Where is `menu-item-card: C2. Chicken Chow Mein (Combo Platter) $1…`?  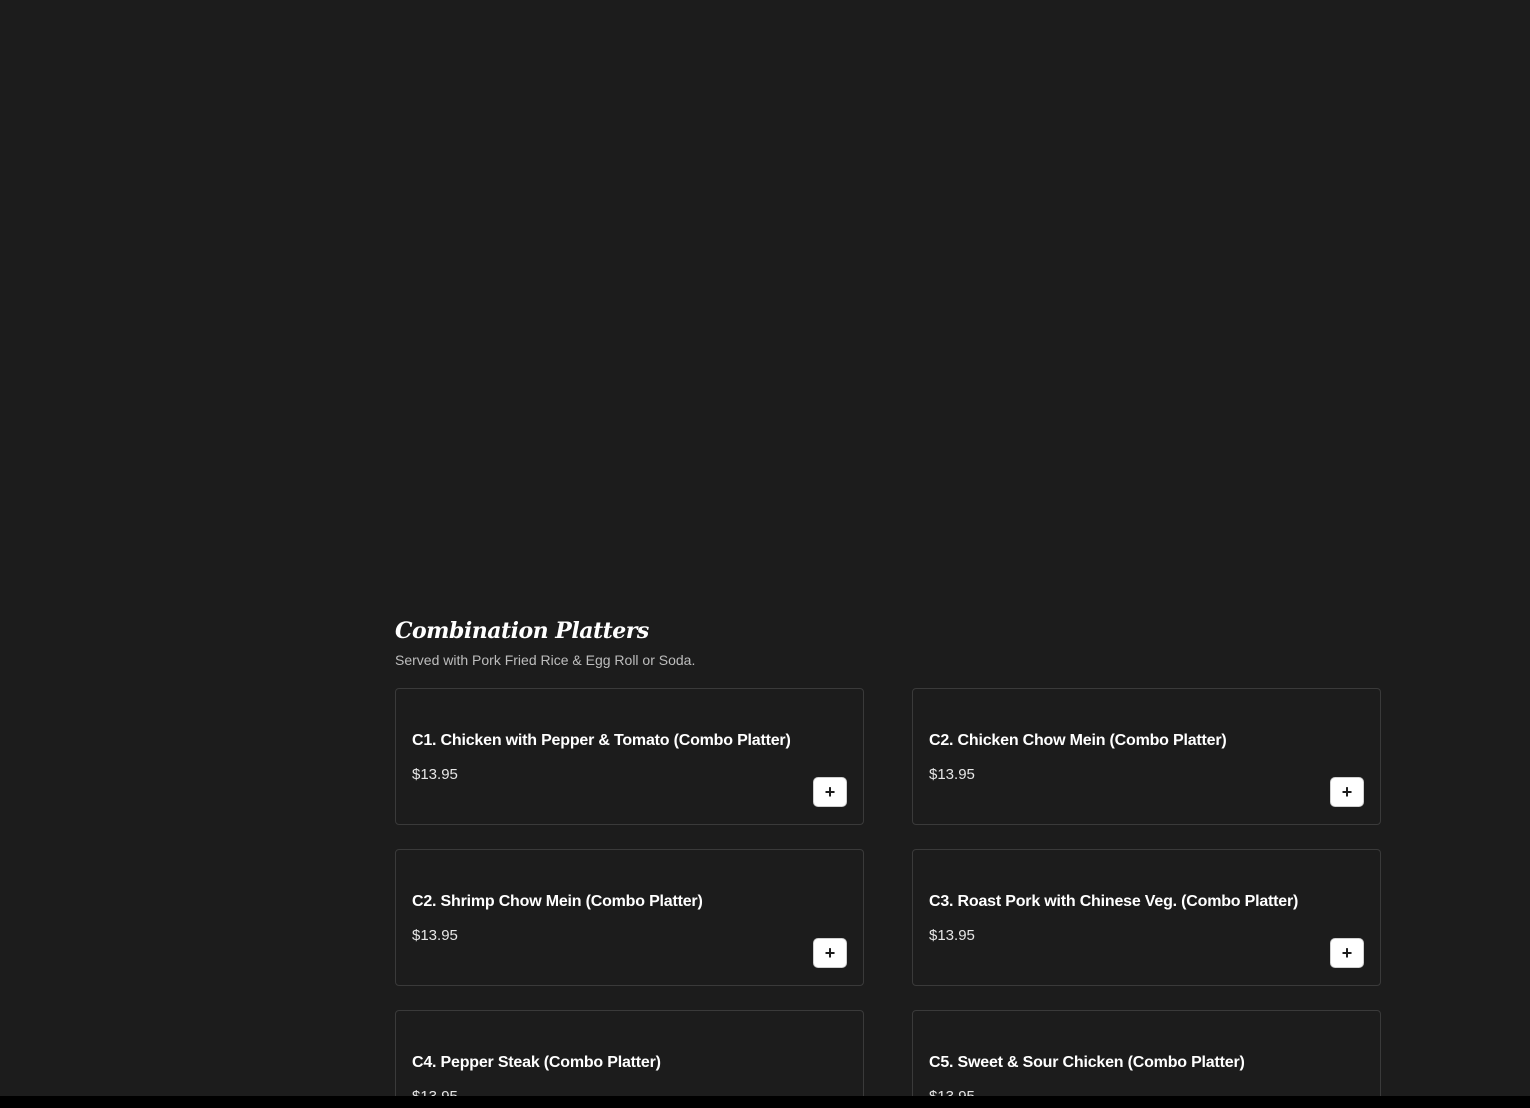
menu-item-card: C2. Chicken Chow Mein (Combo Platter) $1… is located at coordinates (1146, 756).